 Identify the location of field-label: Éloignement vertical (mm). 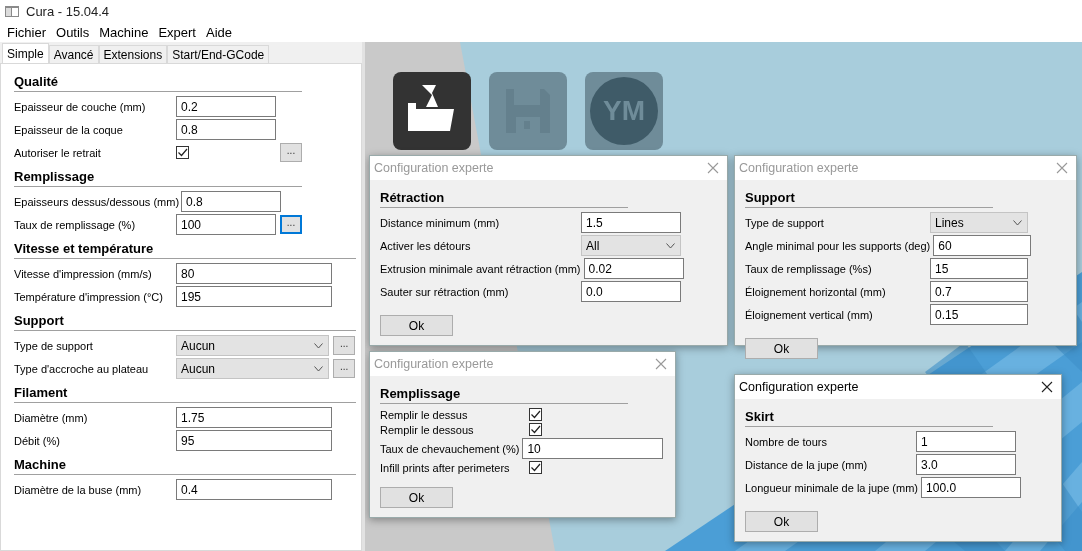
(809, 314).